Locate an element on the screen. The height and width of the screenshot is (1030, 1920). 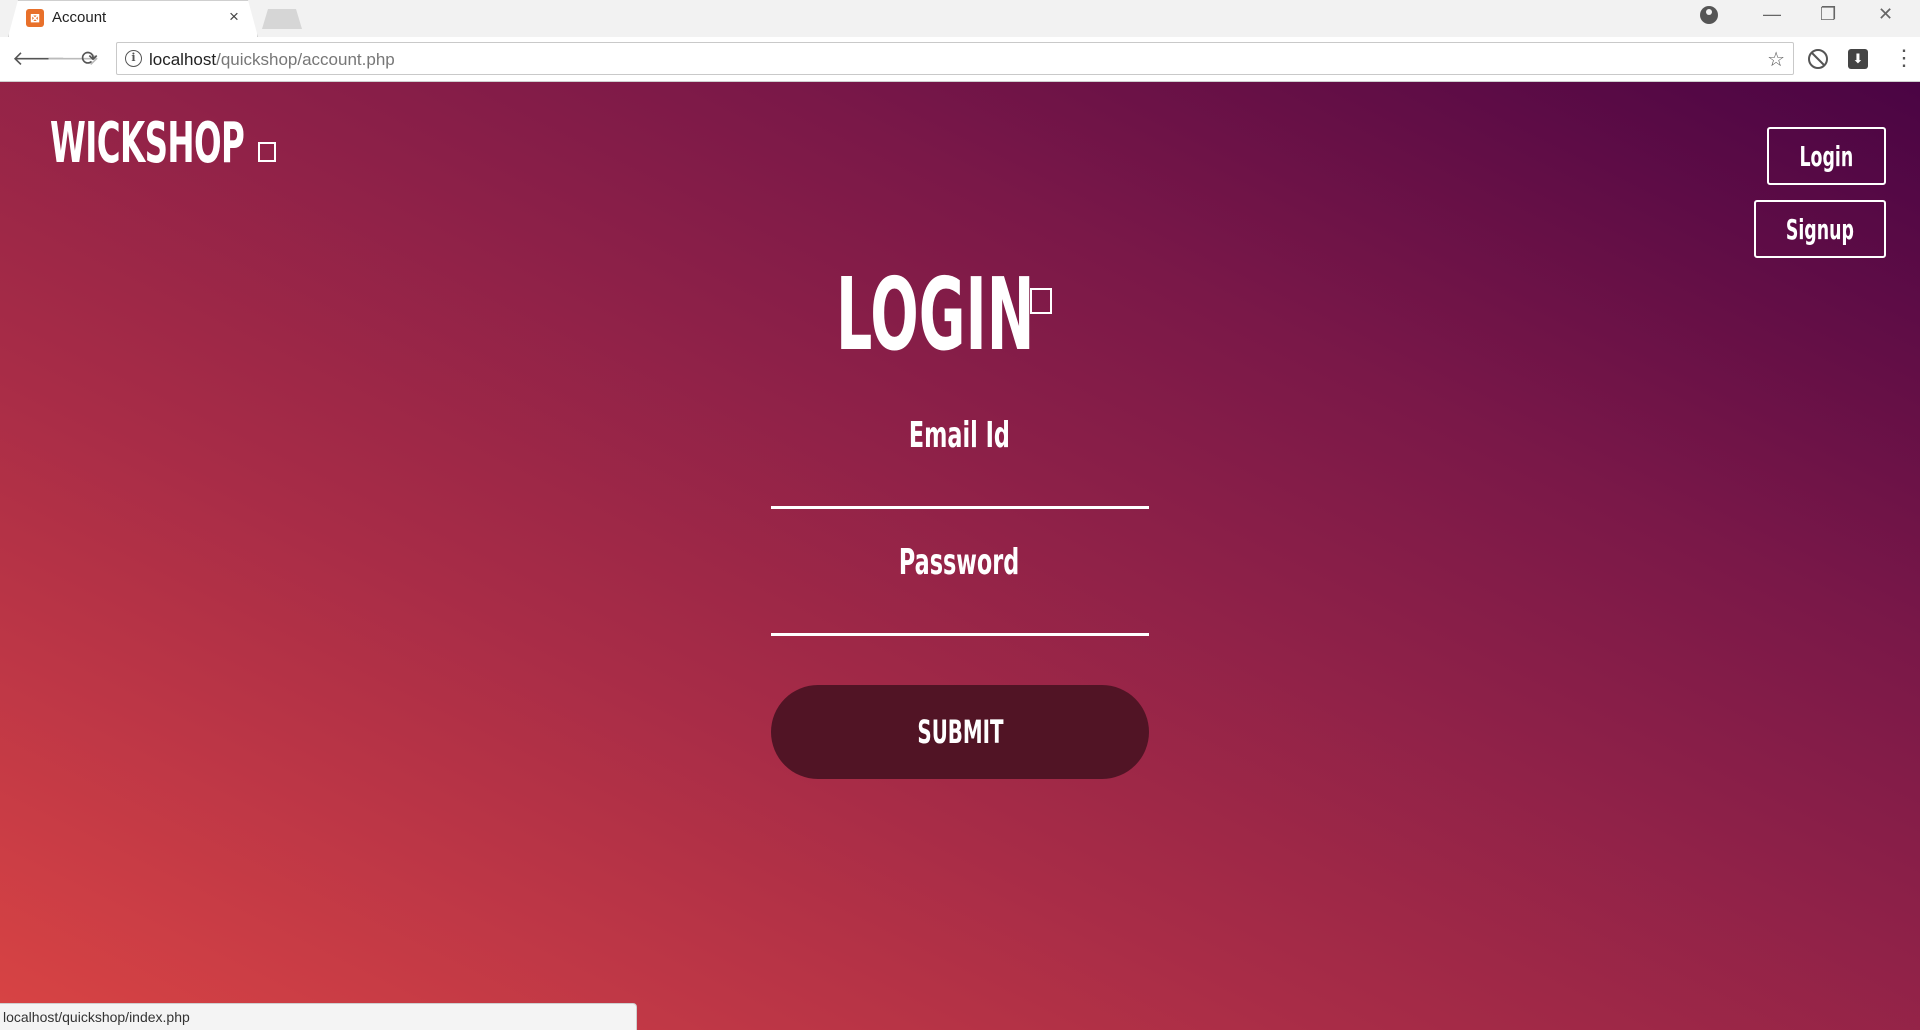
tab-title: Account is located at coordinates (79, 17).